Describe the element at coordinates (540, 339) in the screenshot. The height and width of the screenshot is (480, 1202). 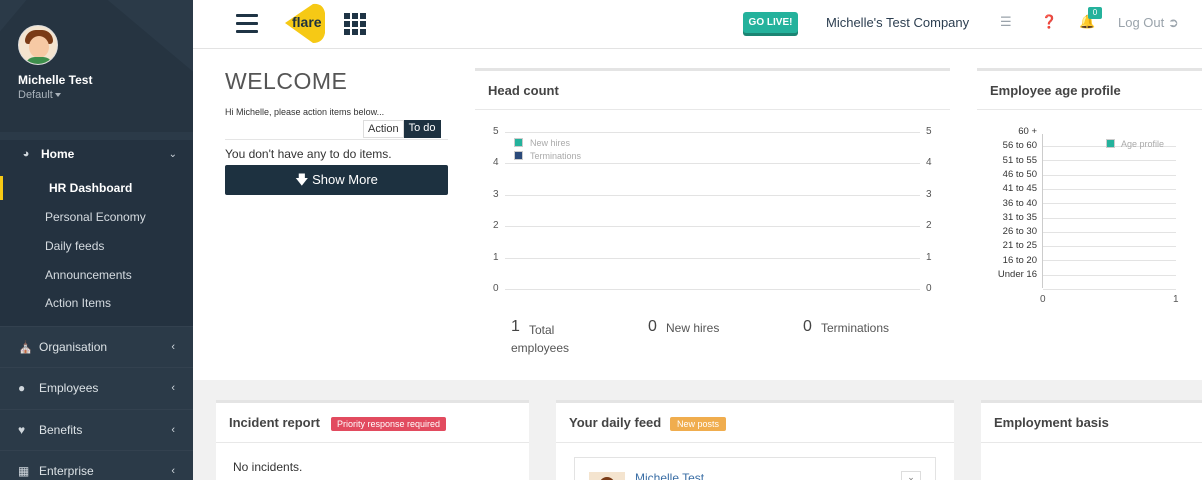
I see `stat-total-label: Total employees` at that location.